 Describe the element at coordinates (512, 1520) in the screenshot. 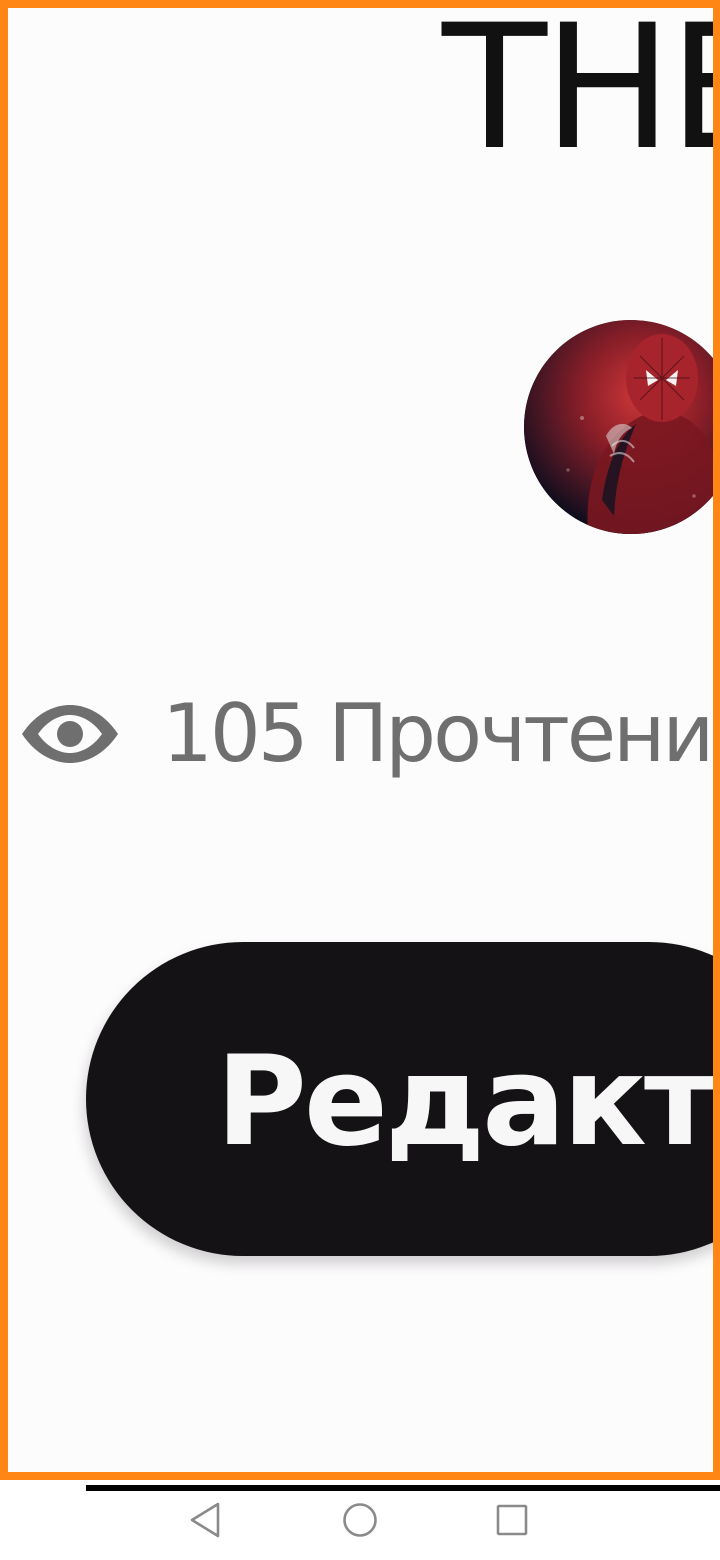

I see `recents-icon` at that location.